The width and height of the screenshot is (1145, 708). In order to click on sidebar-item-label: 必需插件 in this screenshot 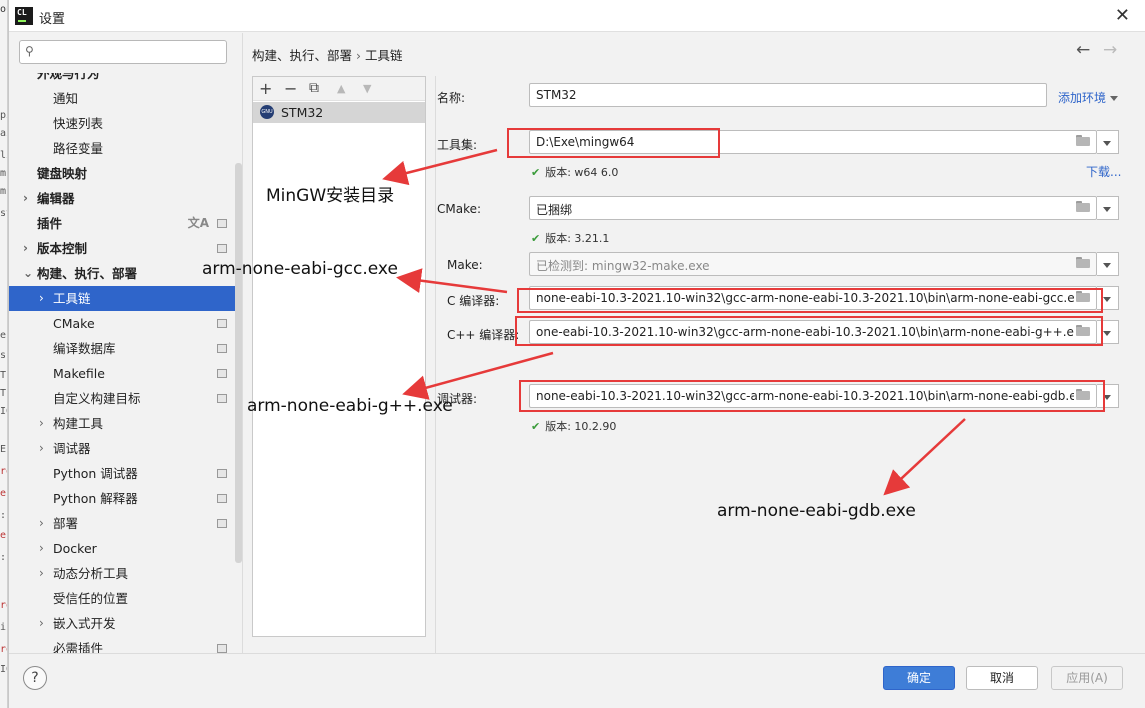, I will do `click(78, 647)`.